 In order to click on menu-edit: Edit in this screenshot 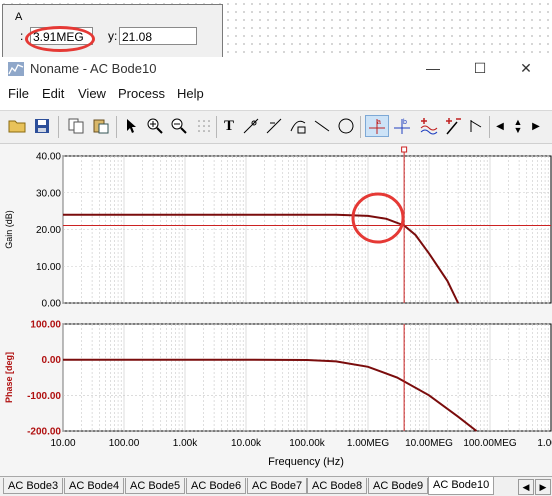, I will do `click(53, 93)`.